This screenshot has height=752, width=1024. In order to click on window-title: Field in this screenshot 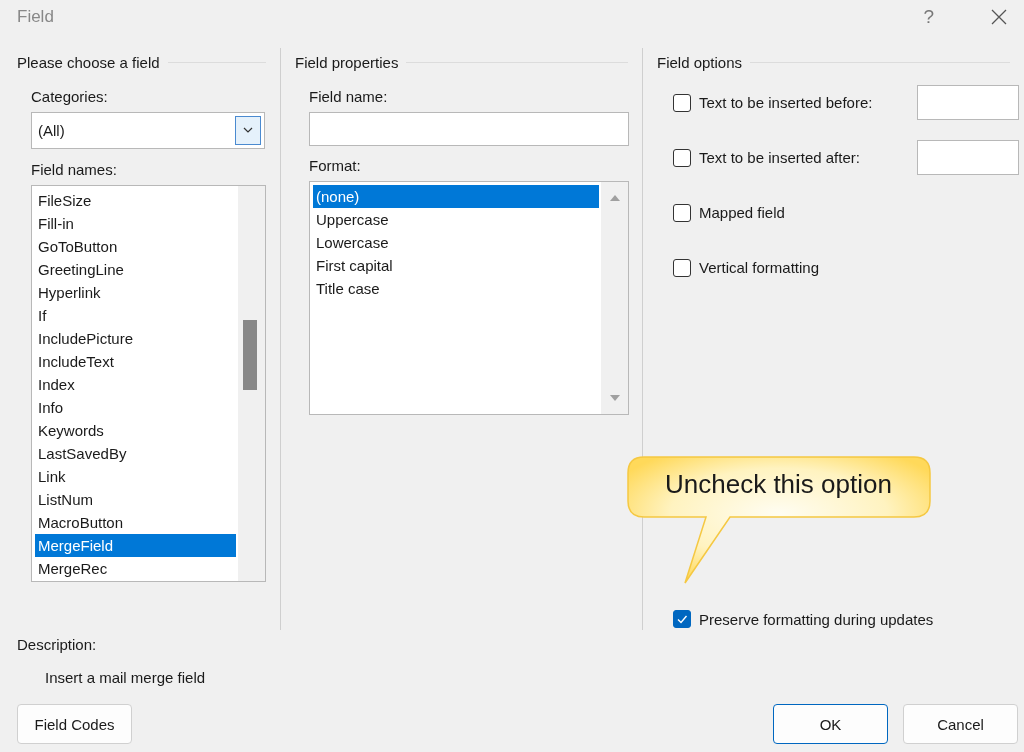, I will do `click(36, 17)`.